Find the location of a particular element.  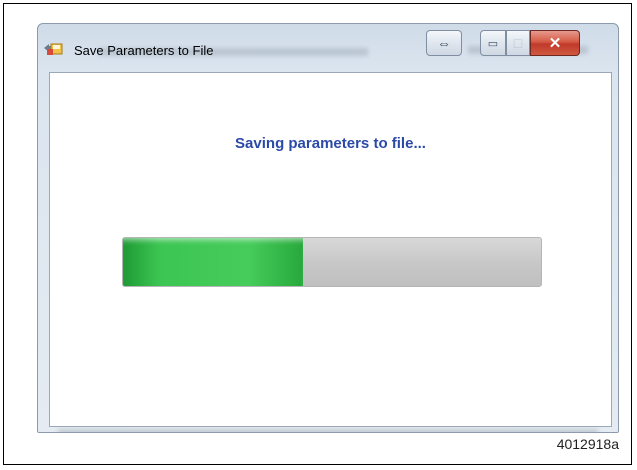

figure-caption: 4012918a is located at coordinates (587, 444).